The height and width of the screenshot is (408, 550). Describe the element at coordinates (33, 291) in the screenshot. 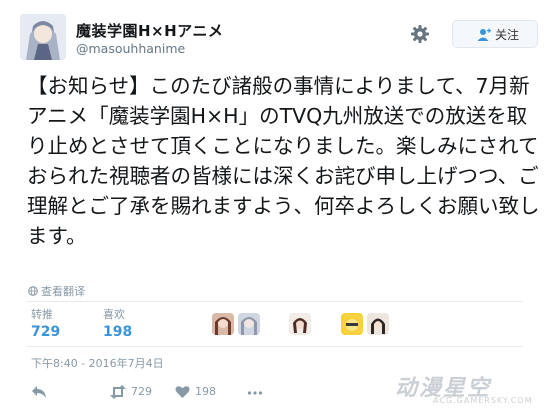

I see `globe-icon` at that location.